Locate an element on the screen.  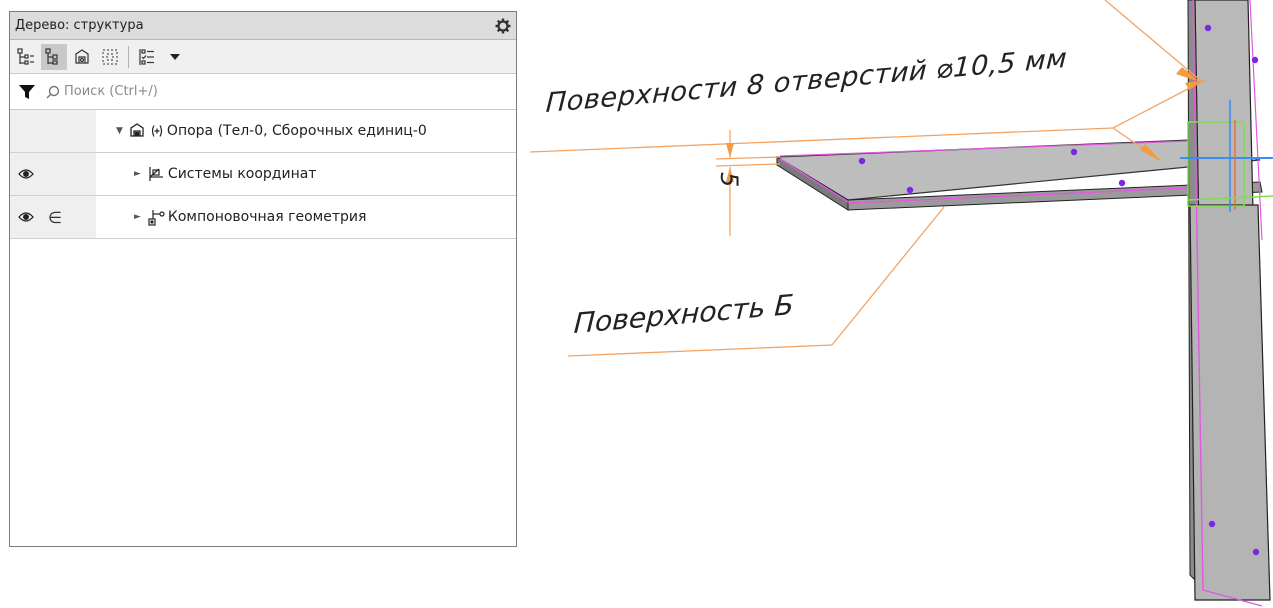
plate-vertical-face is located at coordinates (1228, 295).